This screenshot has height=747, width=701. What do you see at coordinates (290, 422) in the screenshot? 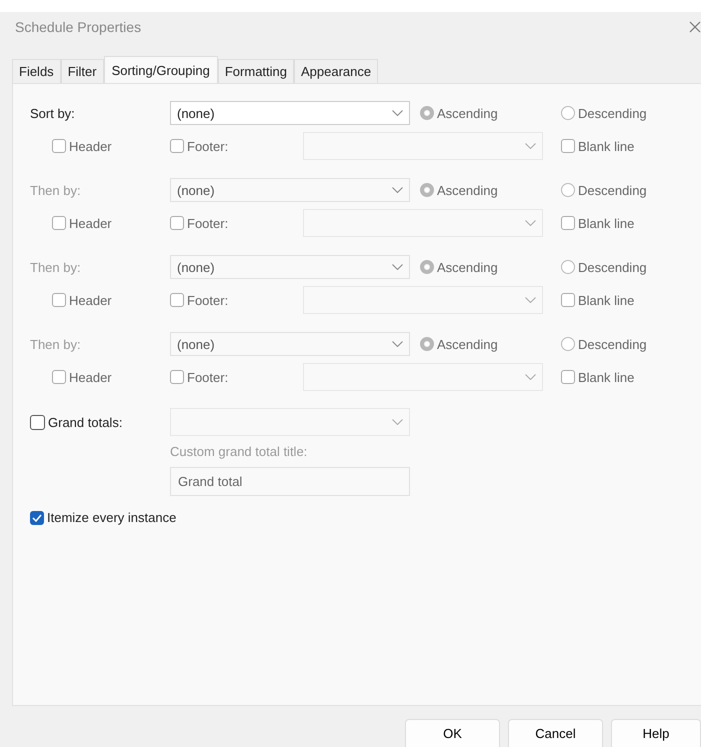
I see `grand-totals-dropdown` at bounding box center [290, 422].